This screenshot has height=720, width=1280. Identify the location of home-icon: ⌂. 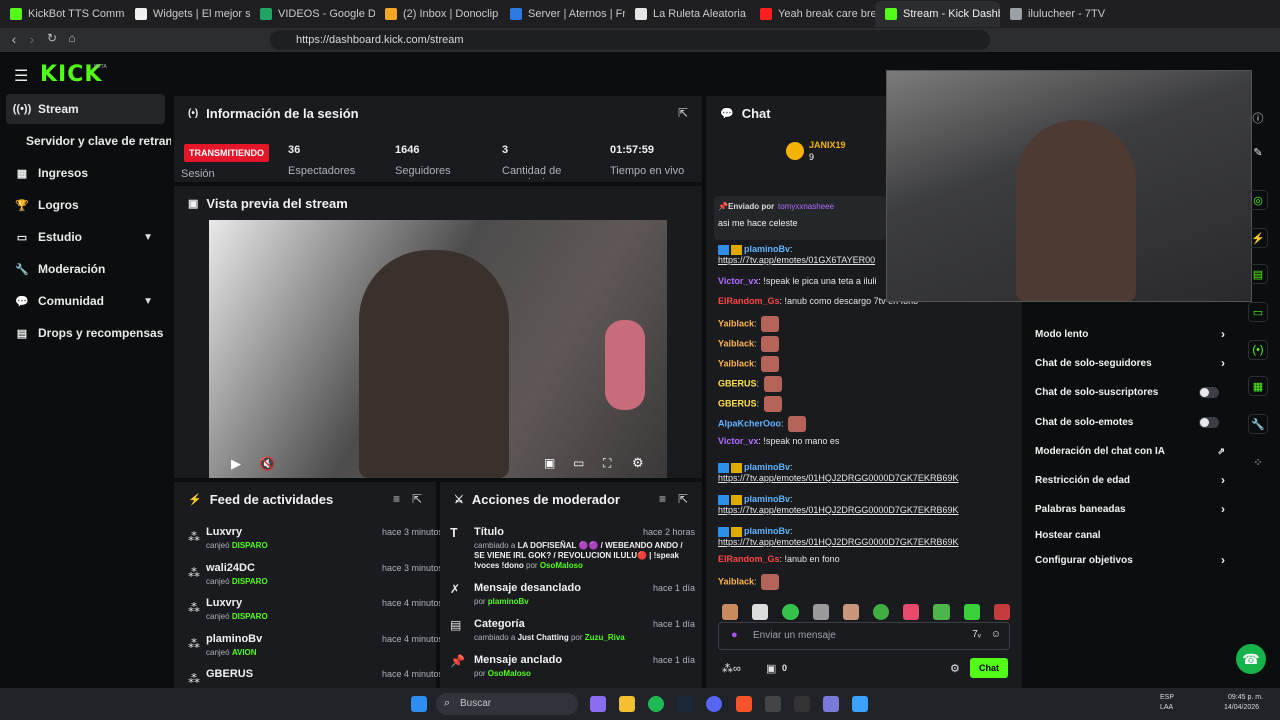
(72, 38).